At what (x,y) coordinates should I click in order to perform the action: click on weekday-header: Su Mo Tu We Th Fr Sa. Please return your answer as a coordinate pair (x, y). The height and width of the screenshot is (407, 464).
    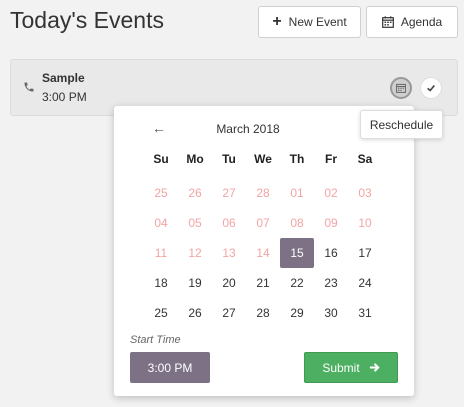
    Looking at the image, I should click on (263, 159).